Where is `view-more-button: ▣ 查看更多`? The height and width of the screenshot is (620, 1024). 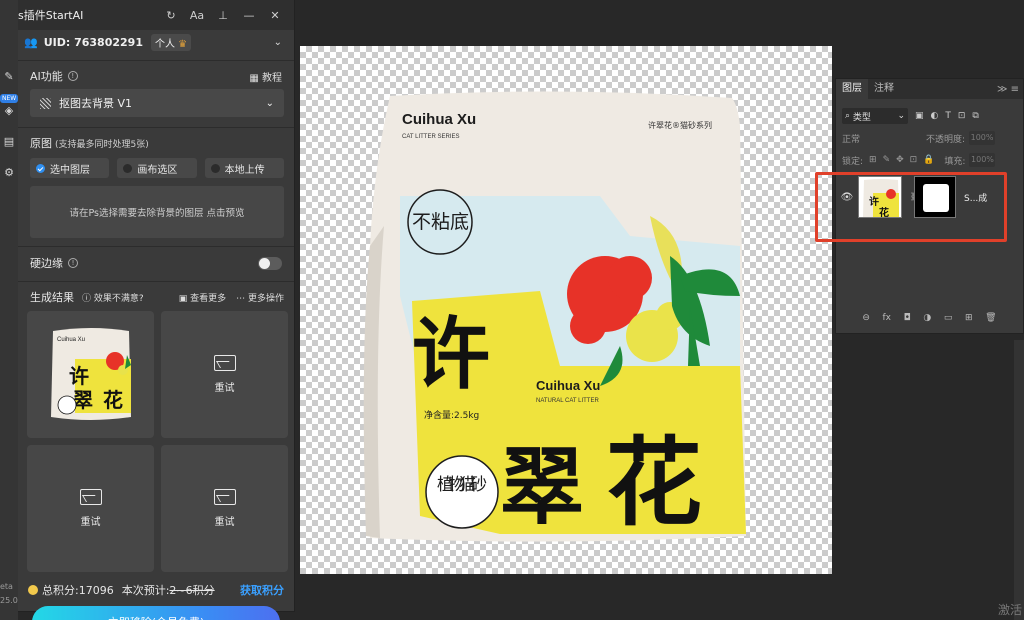 view-more-button: ▣ 查看更多 is located at coordinates (202, 297).